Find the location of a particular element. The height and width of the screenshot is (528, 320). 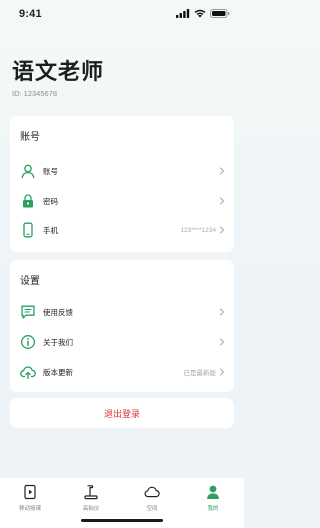

lock-icon is located at coordinates (28, 201).